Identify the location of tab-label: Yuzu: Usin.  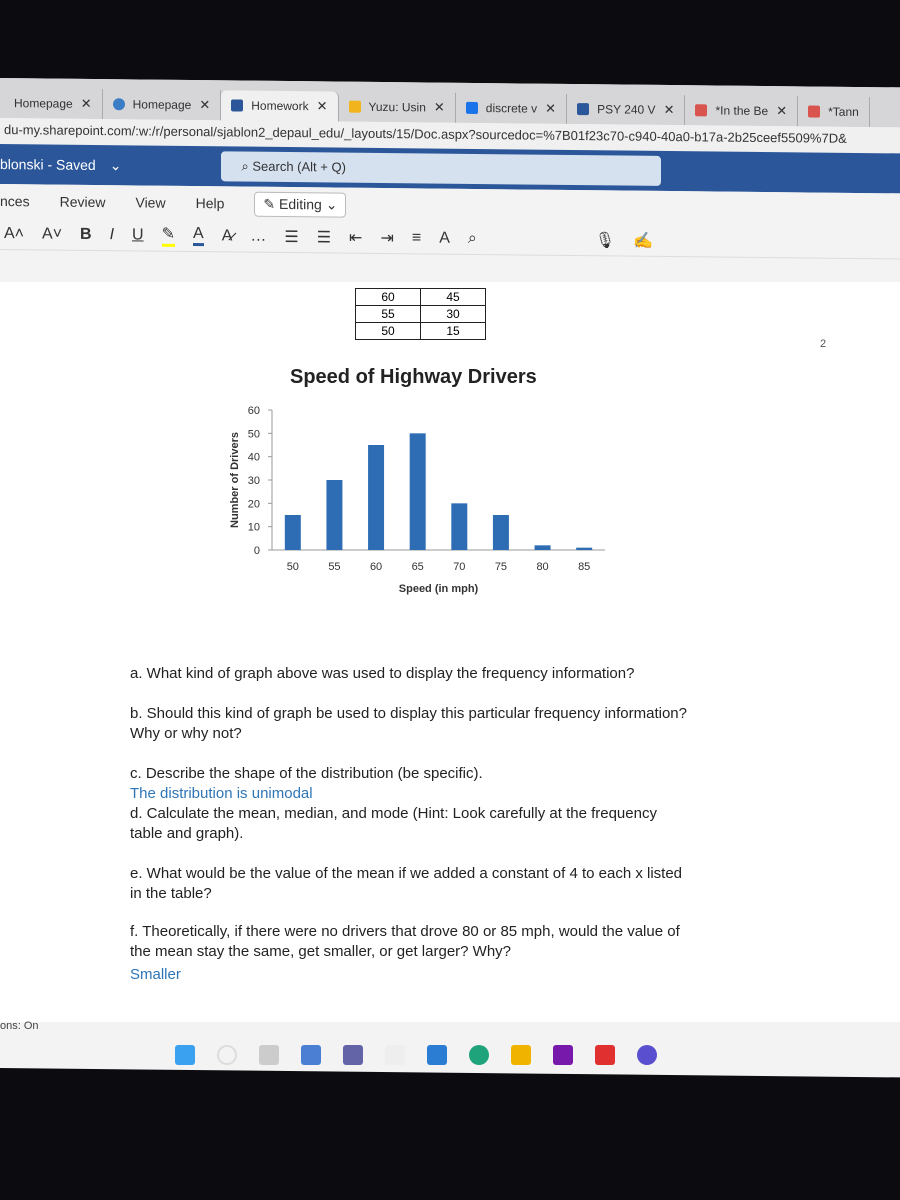
(397, 107).